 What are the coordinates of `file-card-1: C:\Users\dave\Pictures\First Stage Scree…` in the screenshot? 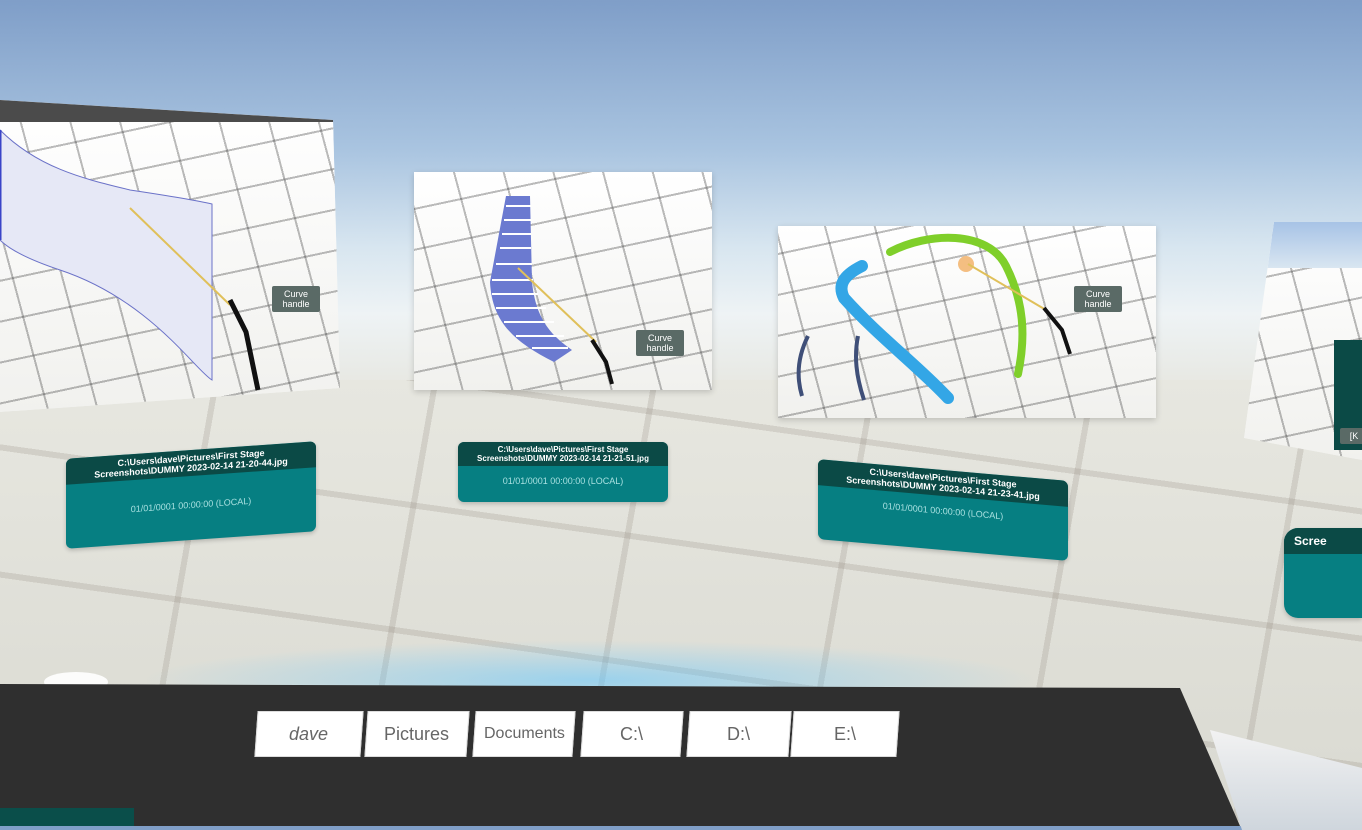 It's located at (191, 495).